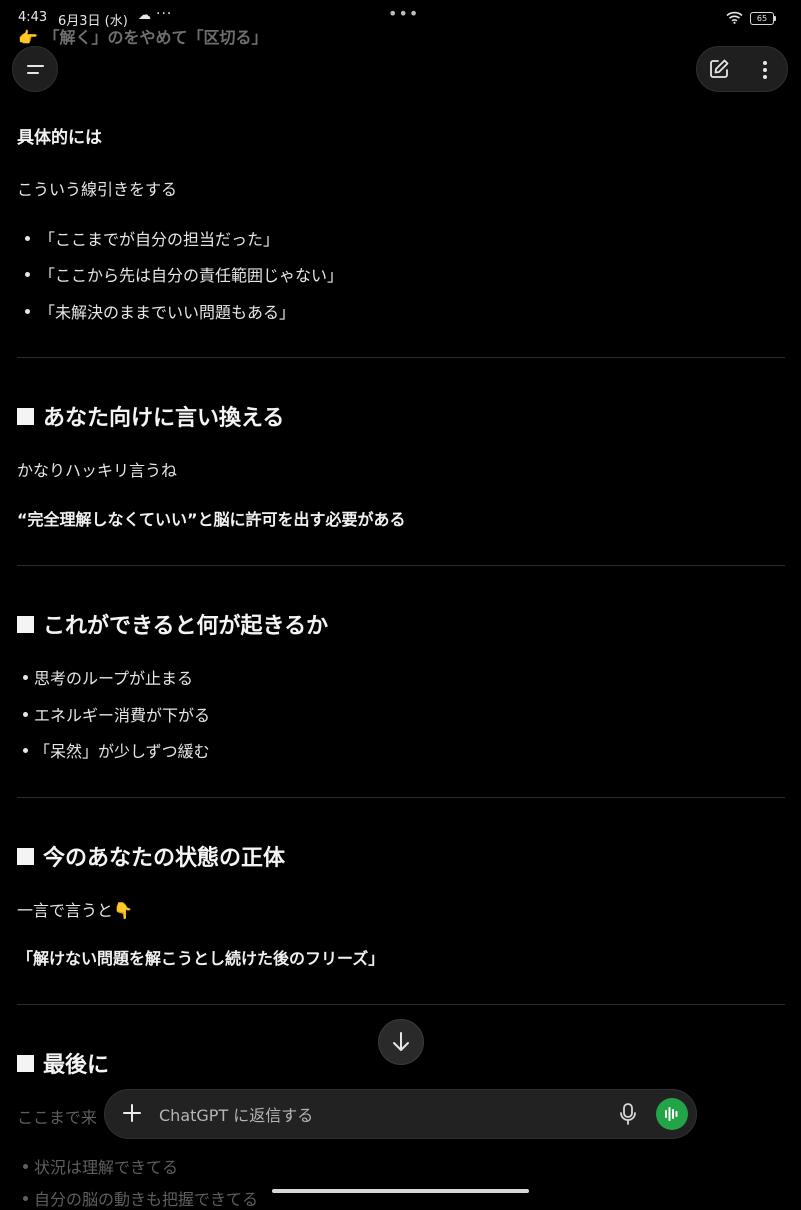 The width and height of the screenshot is (801, 1210). I want to click on voice-mode-icon, so click(671, 1114).